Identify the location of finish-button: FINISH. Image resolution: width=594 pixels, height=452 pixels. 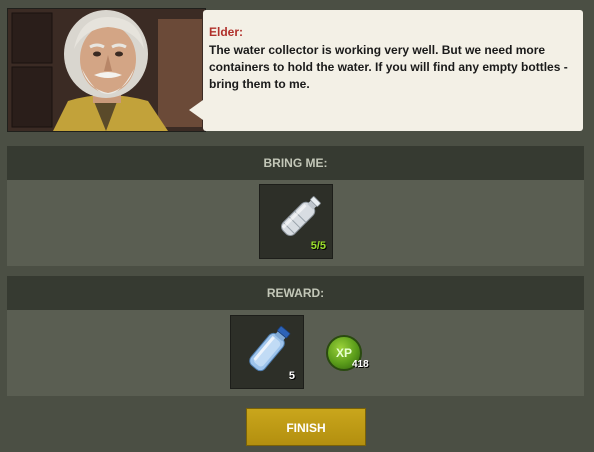
(306, 427).